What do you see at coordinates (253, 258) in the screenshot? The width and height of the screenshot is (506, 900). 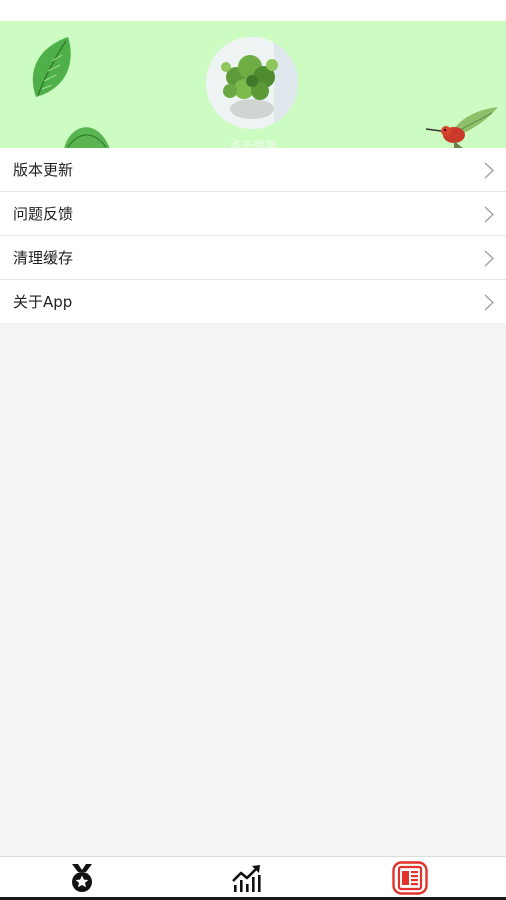 I see `menu-item-clear-cache: 清理缓存` at bounding box center [253, 258].